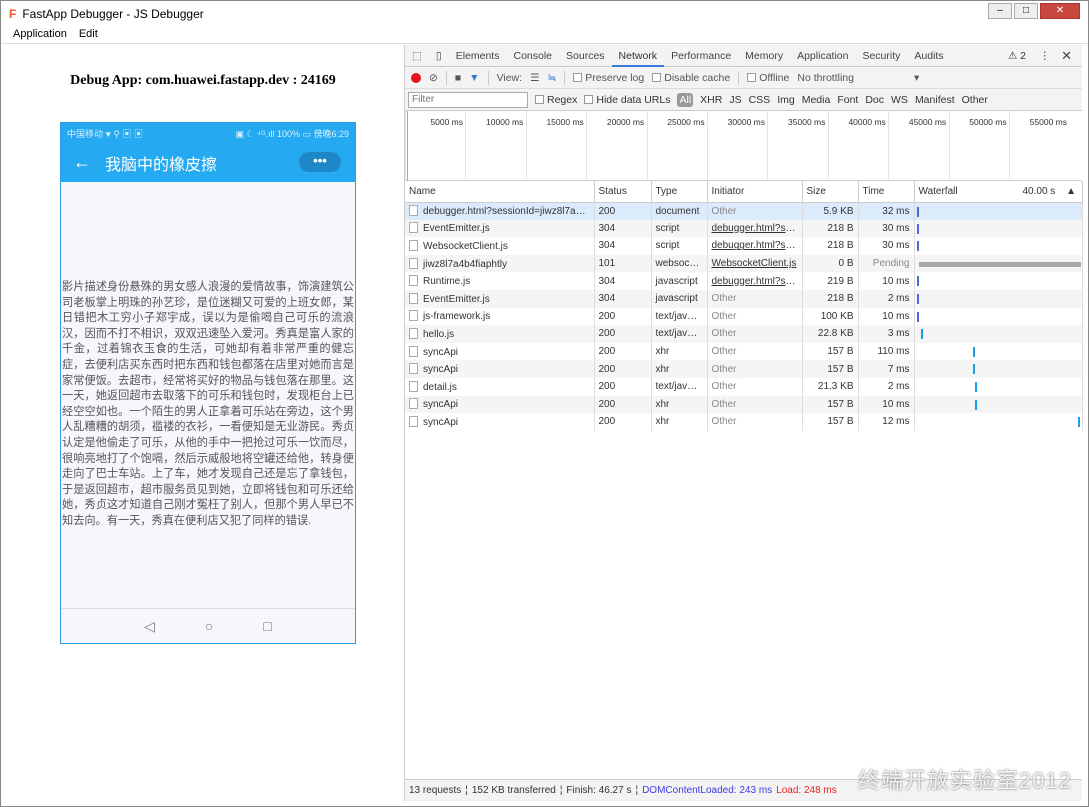  What do you see at coordinates (830, 192) in the screenshot?
I see `col-size: Size` at bounding box center [830, 192].